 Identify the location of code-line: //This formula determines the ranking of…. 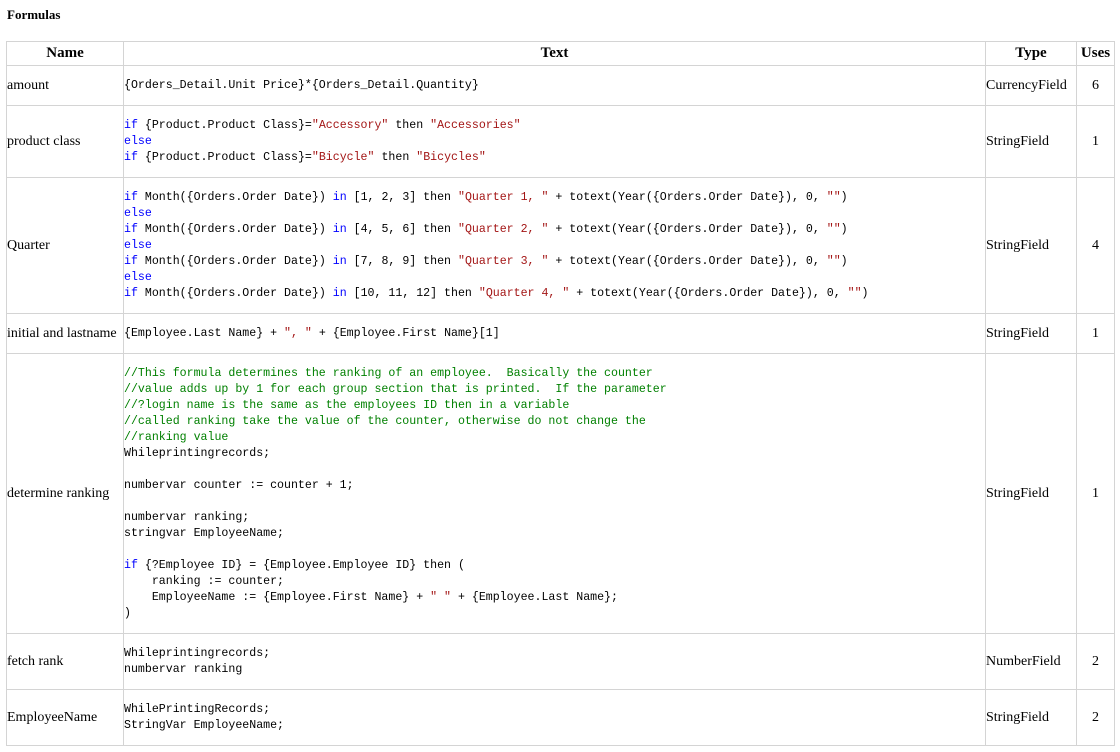
(554, 374).